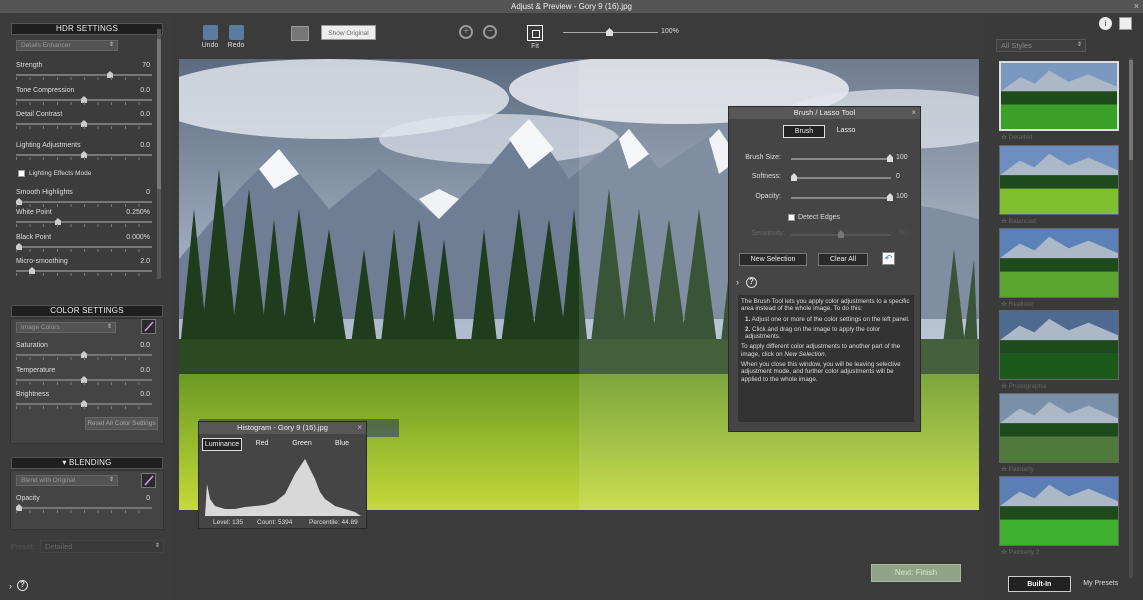 The height and width of the screenshot is (600, 1143). I want to click on zoom-out-icon: −, so click(490, 32).